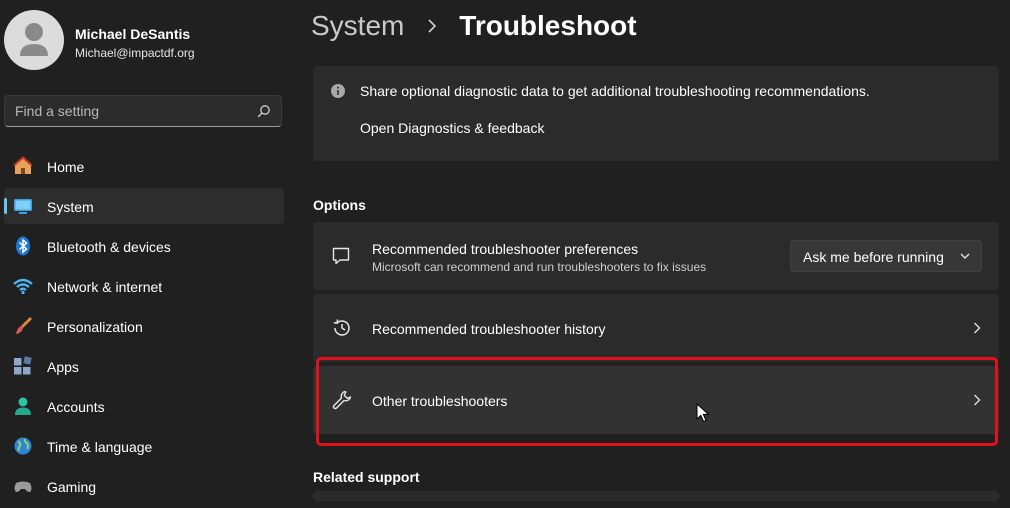  What do you see at coordinates (105, 287) in the screenshot?
I see `sidebar-item-label: Network & internet` at bounding box center [105, 287].